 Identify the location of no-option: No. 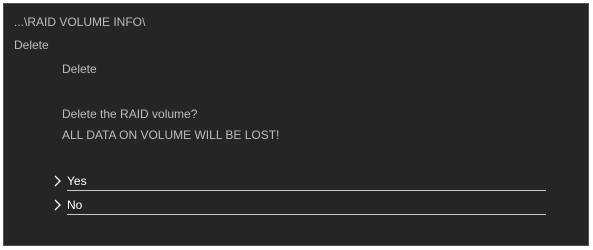
(298, 206).